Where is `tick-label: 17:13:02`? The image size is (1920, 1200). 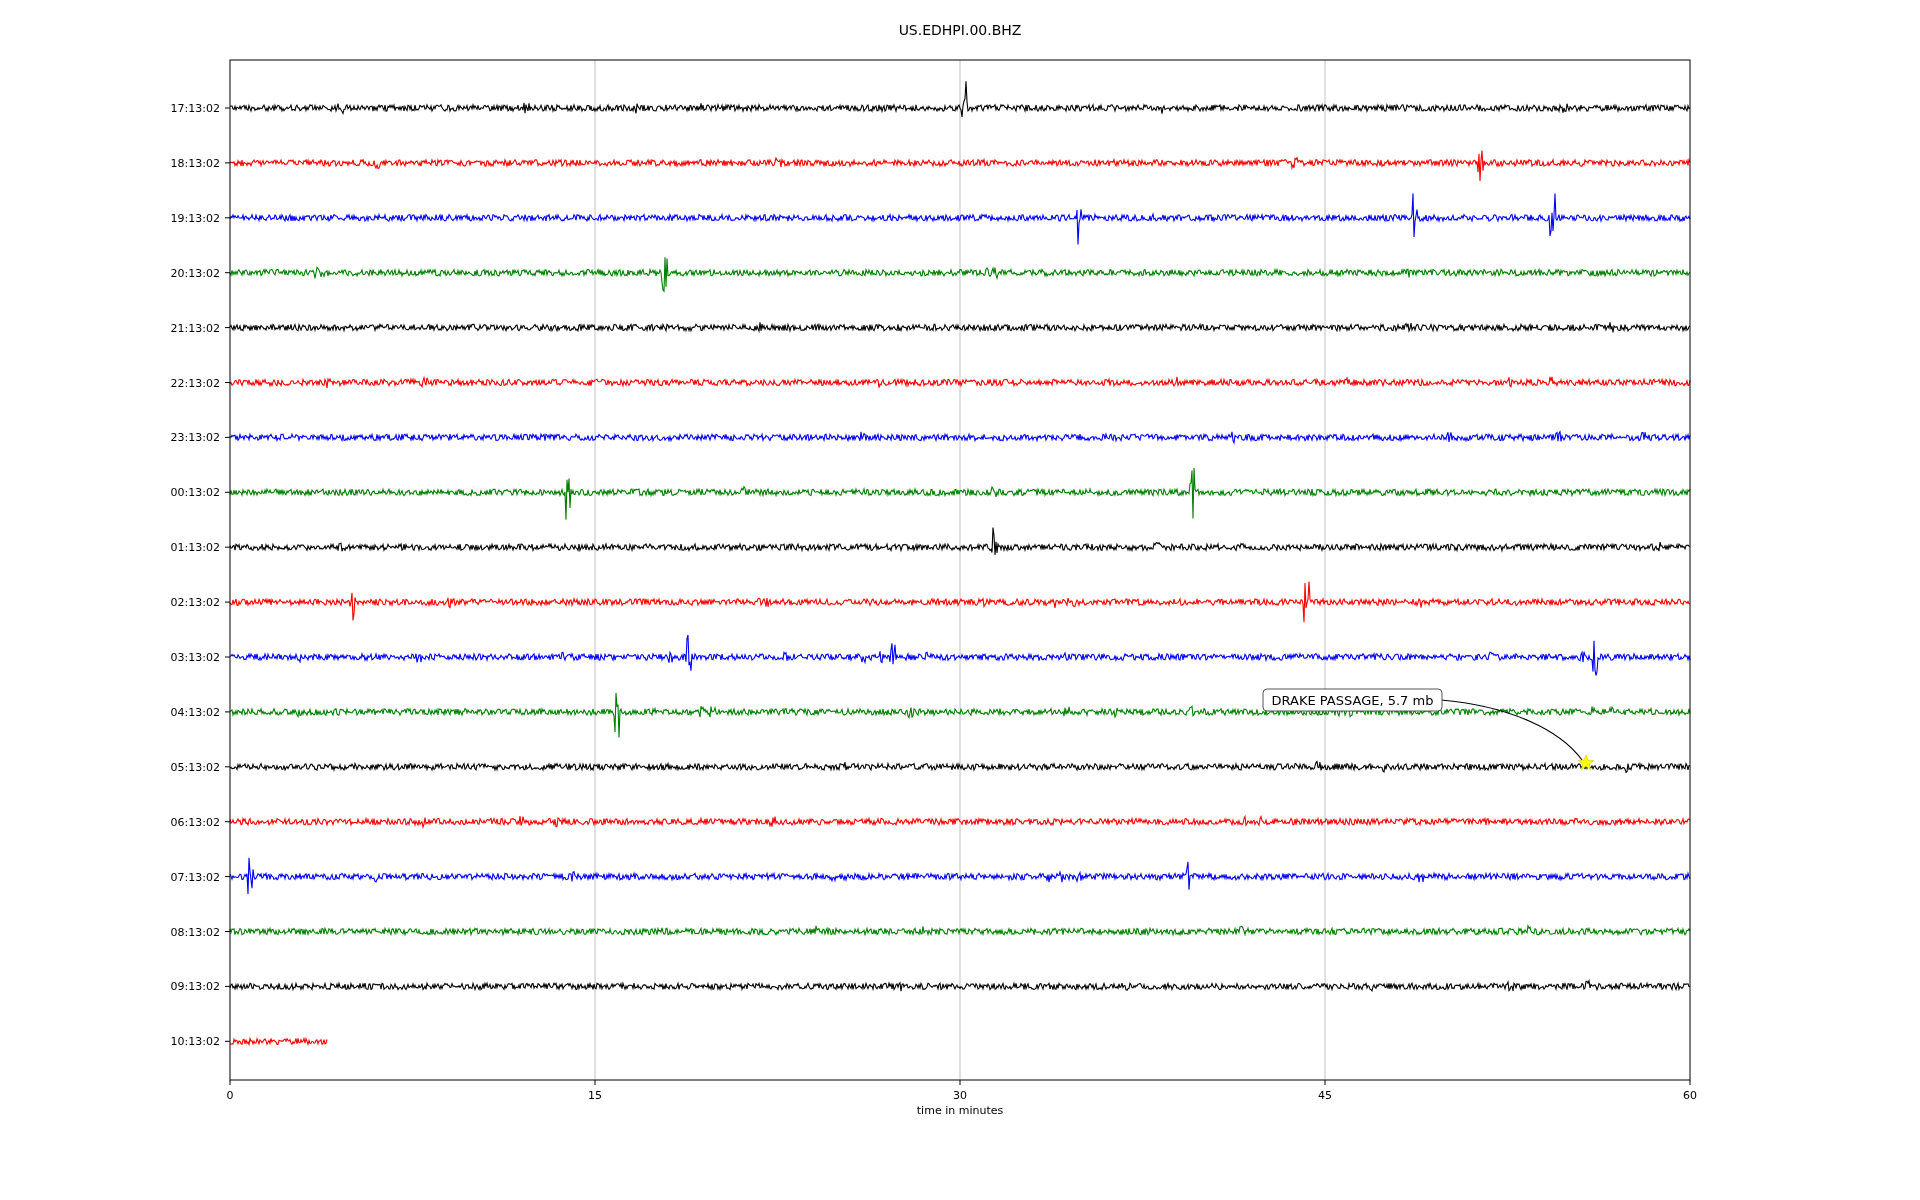
tick-label: 17:13:02 is located at coordinates (195, 108).